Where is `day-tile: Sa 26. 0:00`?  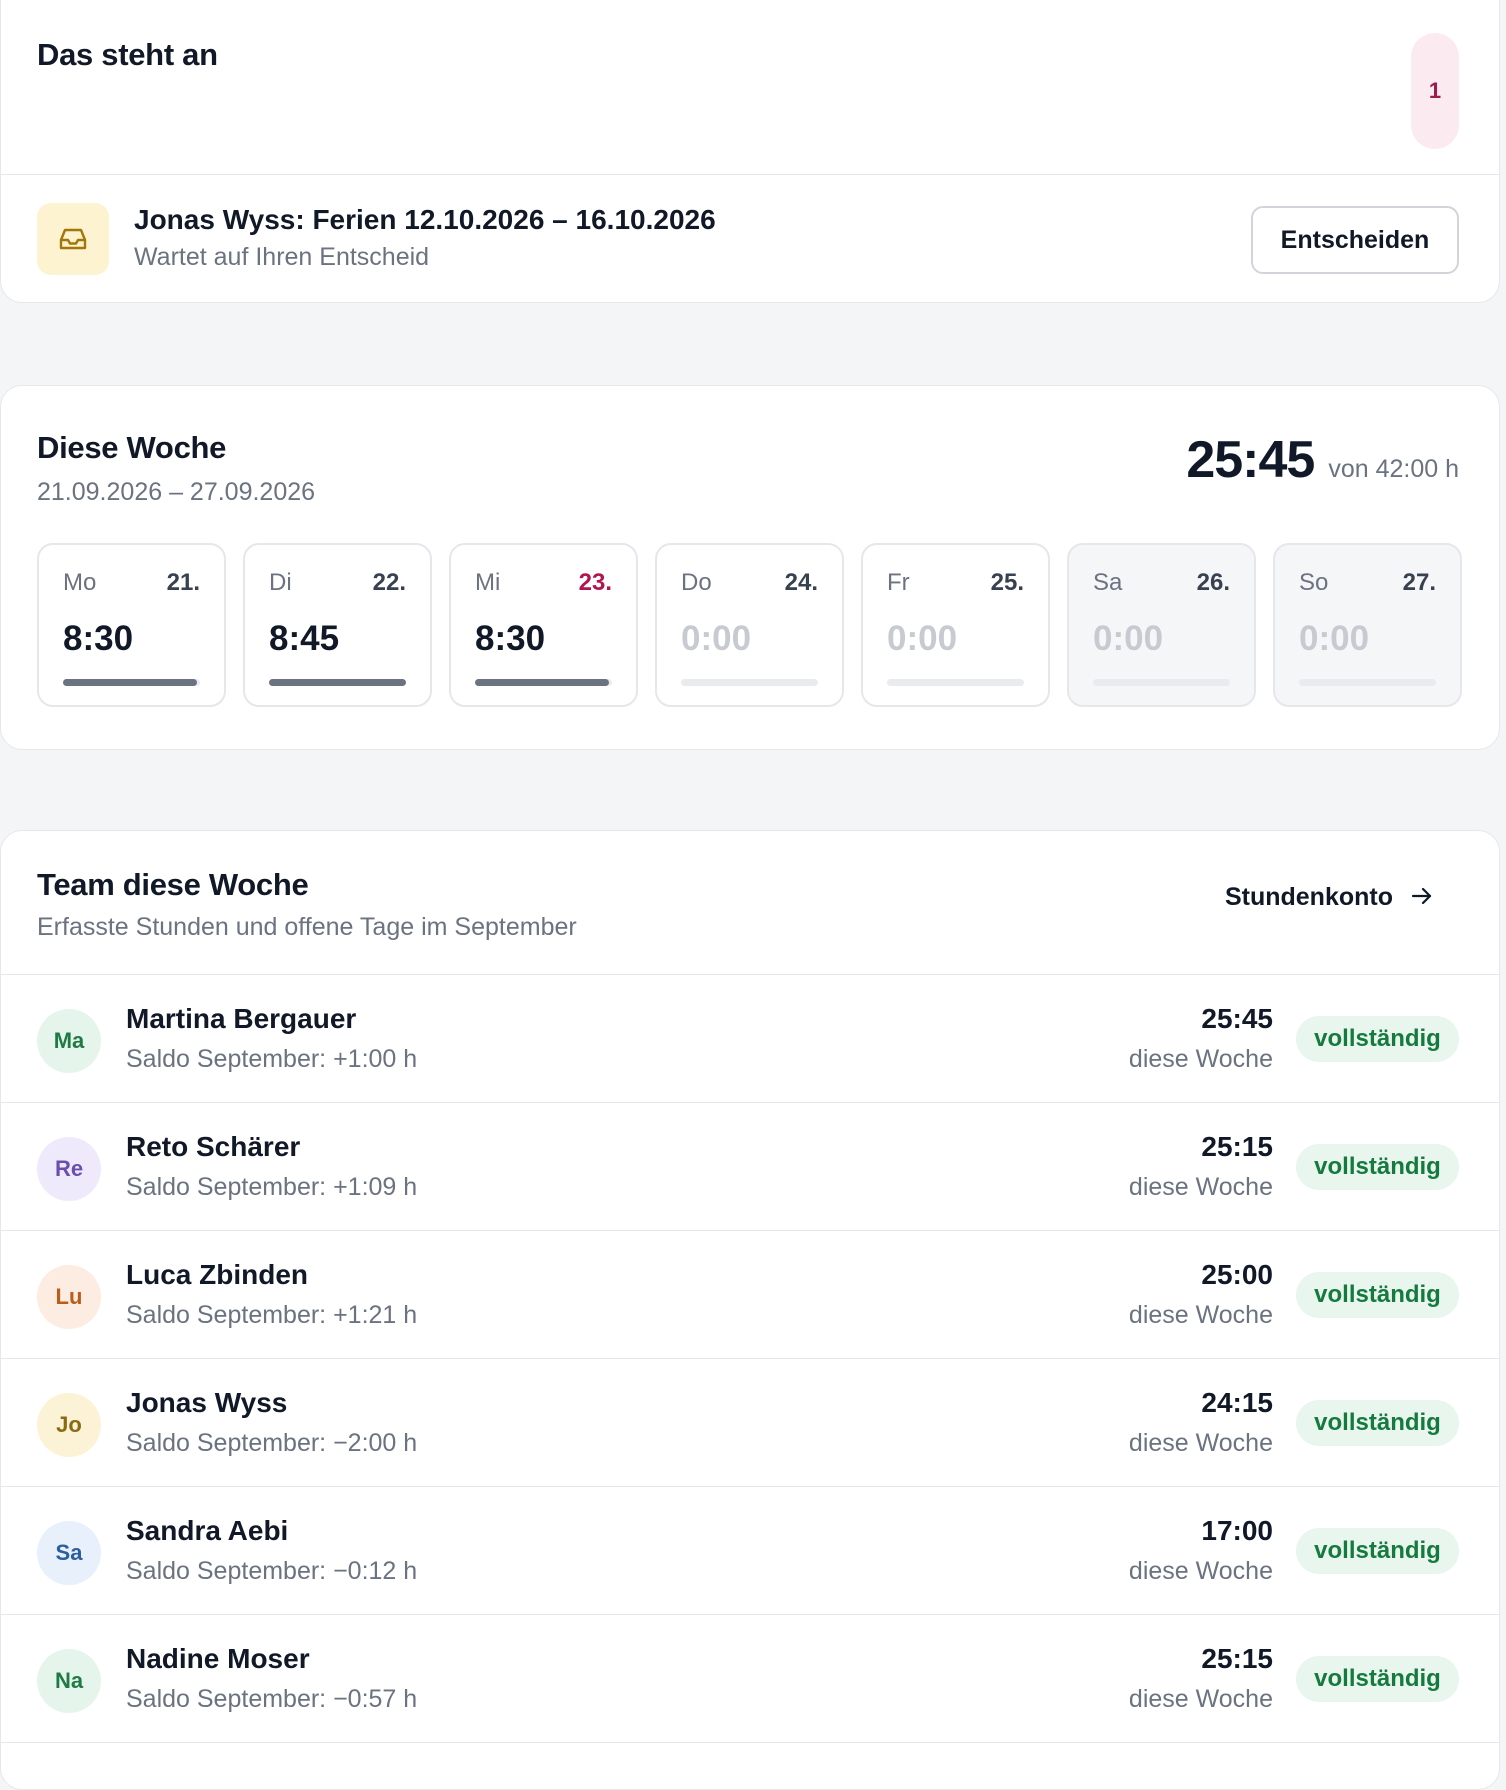 day-tile: Sa 26. 0:00 is located at coordinates (1161, 625).